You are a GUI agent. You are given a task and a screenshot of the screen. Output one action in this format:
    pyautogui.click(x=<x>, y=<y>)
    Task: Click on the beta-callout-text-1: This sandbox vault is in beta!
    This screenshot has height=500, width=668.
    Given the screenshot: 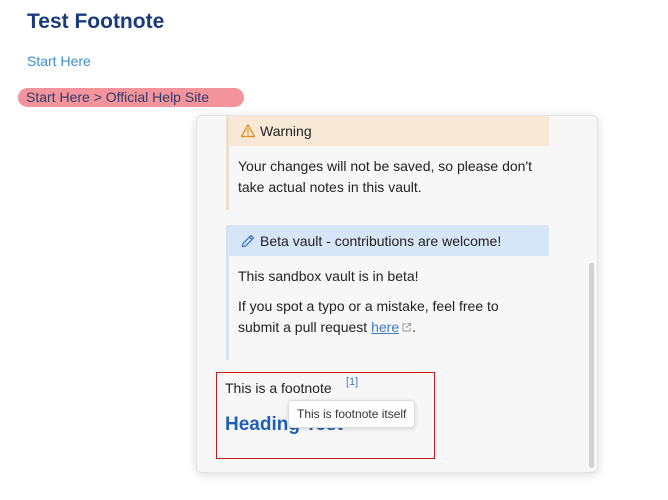 What is the action you would take?
    pyautogui.click(x=328, y=276)
    